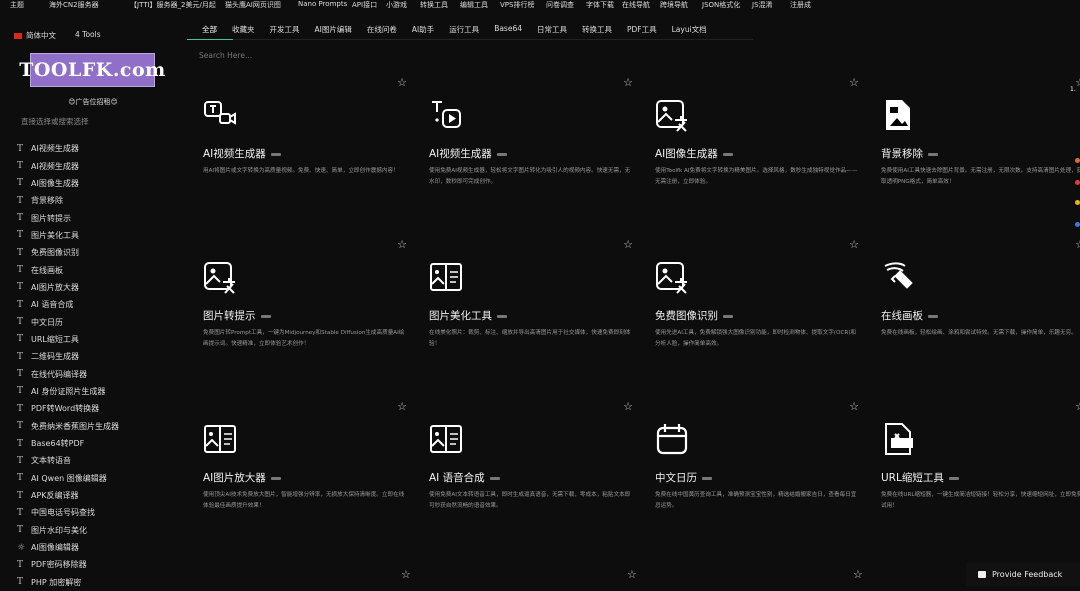 The image size is (1080, 591). I want to click on feedback-button: Provide Feedback, so click(1023, 574).